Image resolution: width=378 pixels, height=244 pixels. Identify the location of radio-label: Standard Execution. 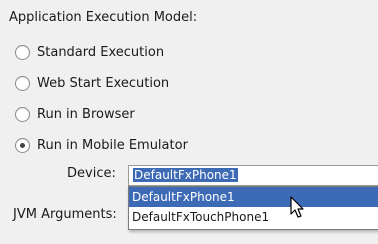
(101, 52).